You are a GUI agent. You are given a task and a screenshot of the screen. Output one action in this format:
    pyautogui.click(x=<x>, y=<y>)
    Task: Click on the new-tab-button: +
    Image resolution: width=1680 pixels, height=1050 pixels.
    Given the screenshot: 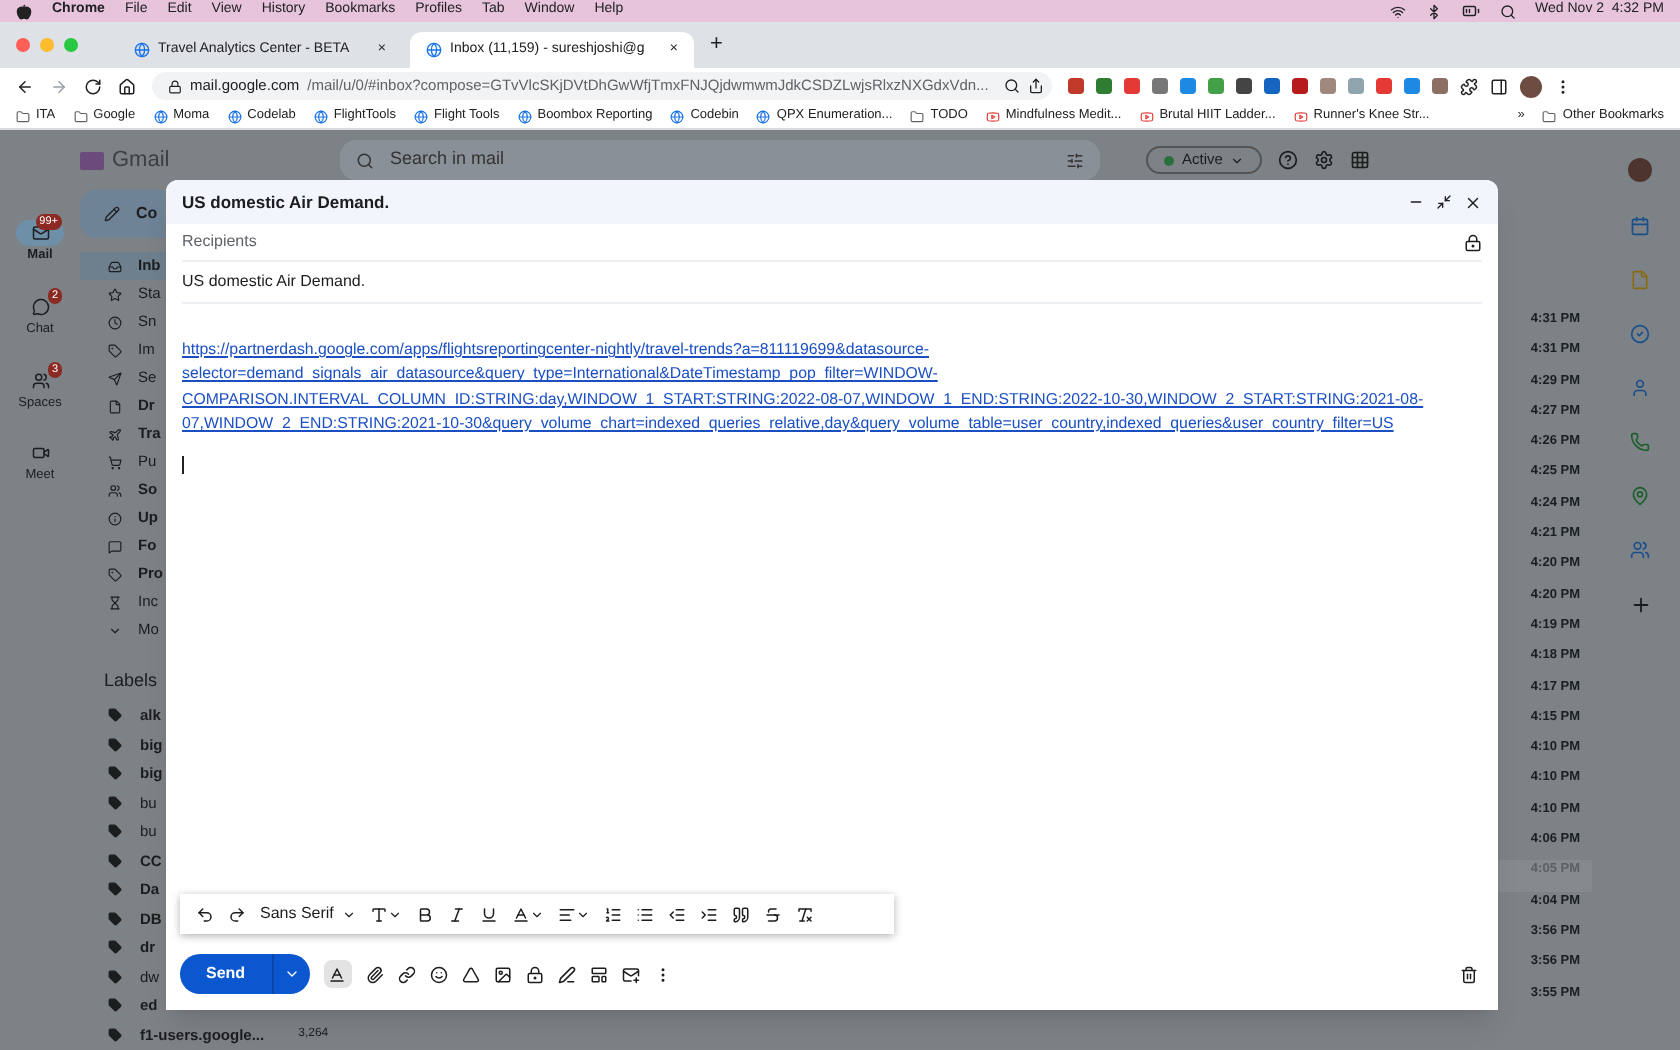 What is the action you would take?
    pyautogui.click(x=716, y=45)
    